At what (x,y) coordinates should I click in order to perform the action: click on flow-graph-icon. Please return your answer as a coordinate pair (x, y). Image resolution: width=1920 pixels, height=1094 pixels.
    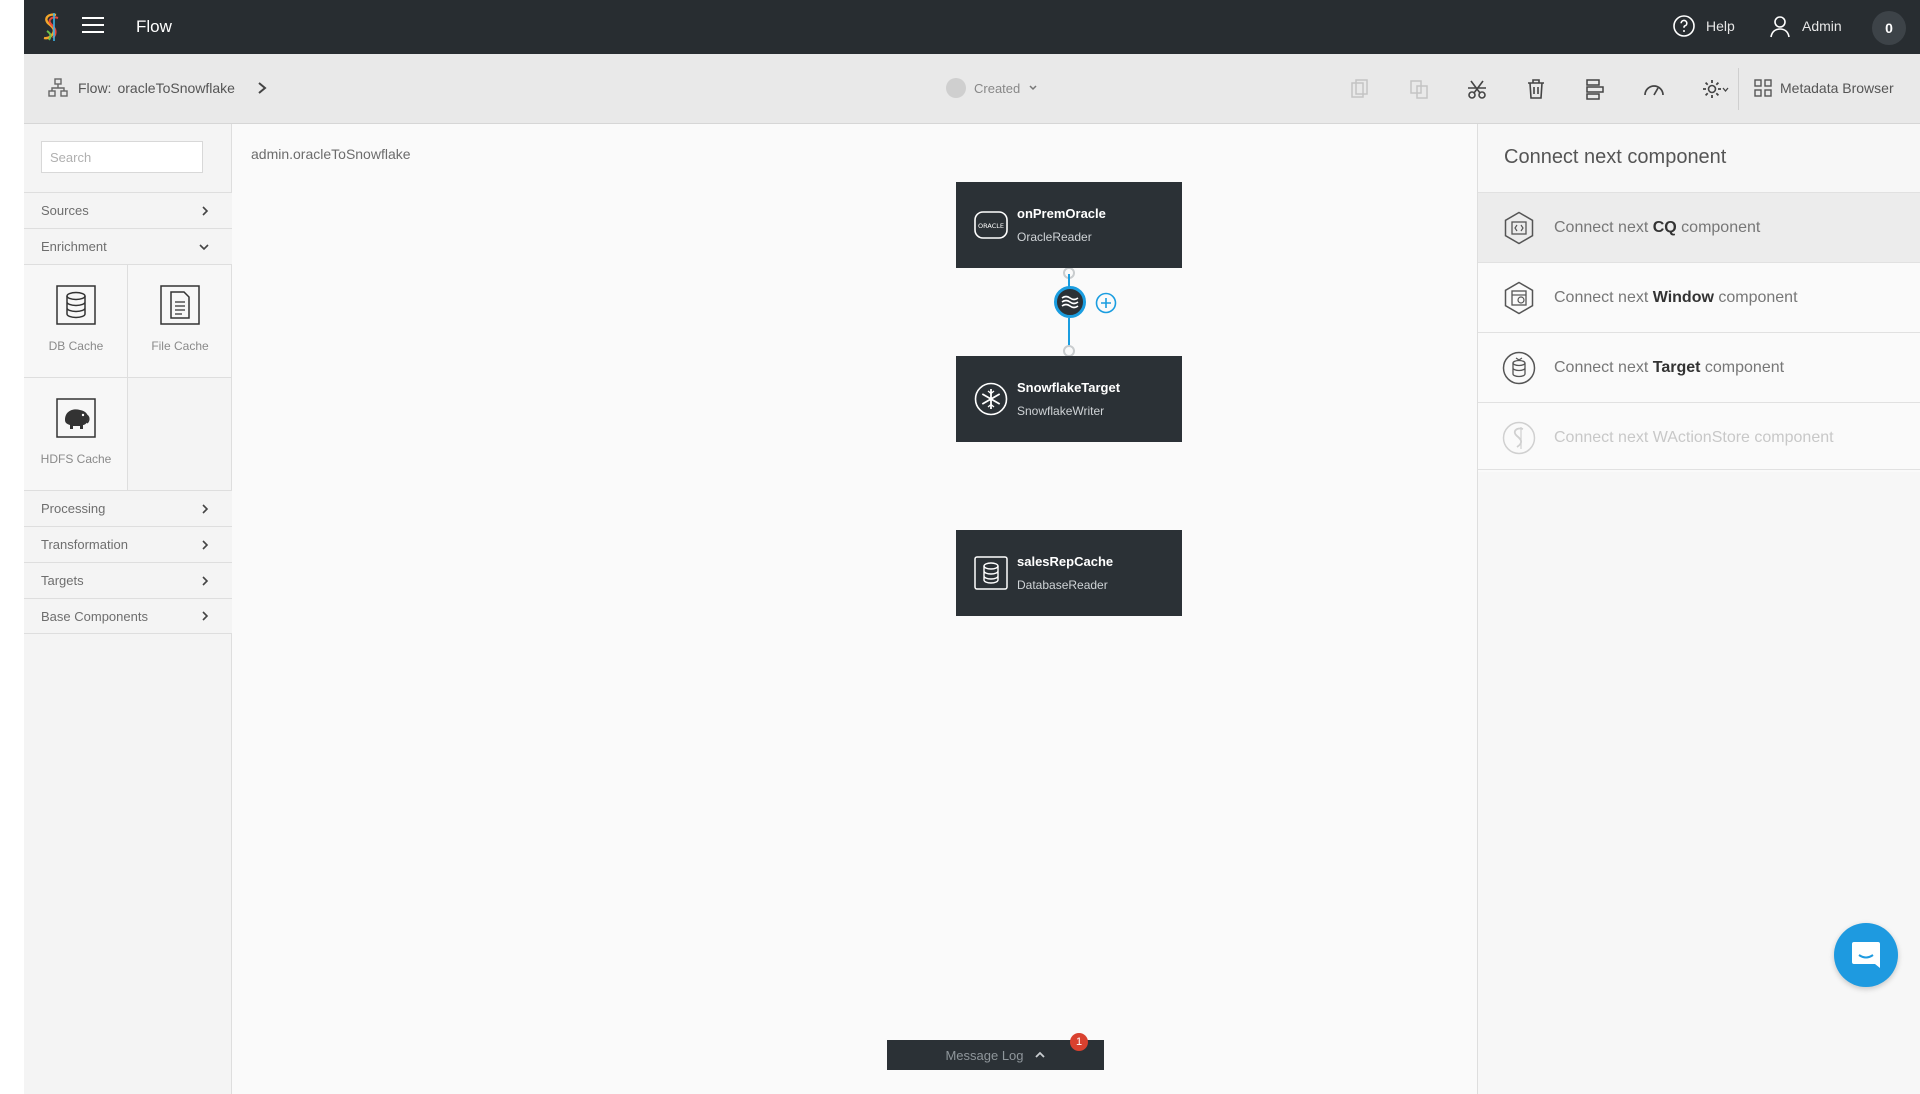
    Looking at the image, I should click on (58, 87).